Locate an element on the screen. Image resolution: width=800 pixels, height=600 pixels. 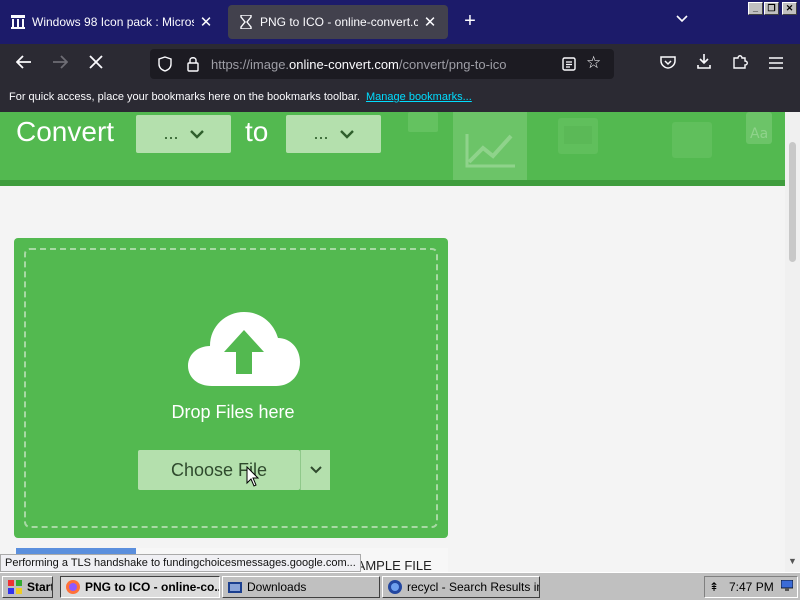
hero-progress-strip is located at coordinates (392, 183).